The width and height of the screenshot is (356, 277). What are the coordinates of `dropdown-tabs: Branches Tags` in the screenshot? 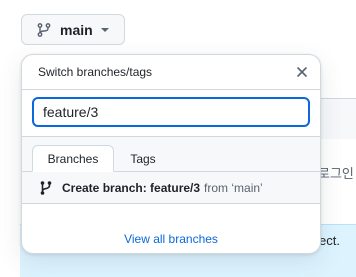 It's located at (171, 154).